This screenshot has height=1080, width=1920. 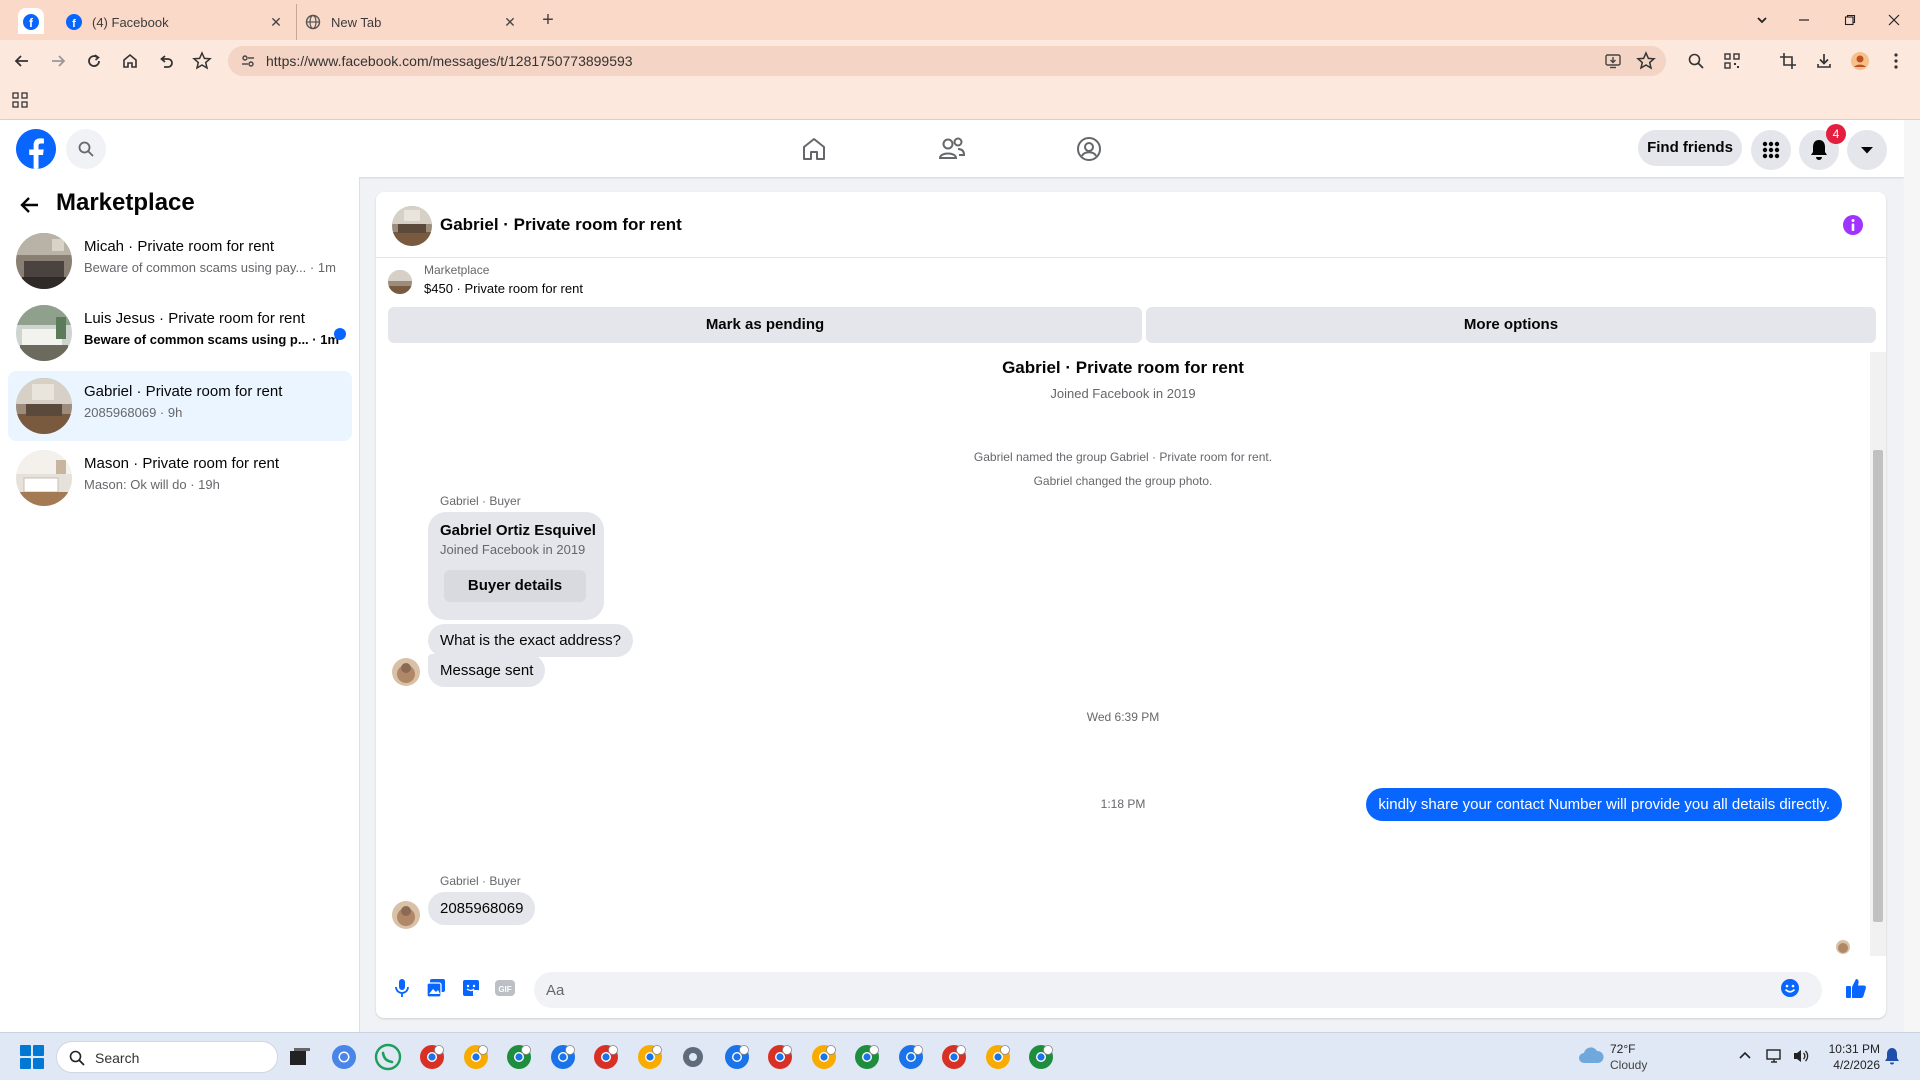 I want to click on restore-icon, so click(x=1850, y=20).